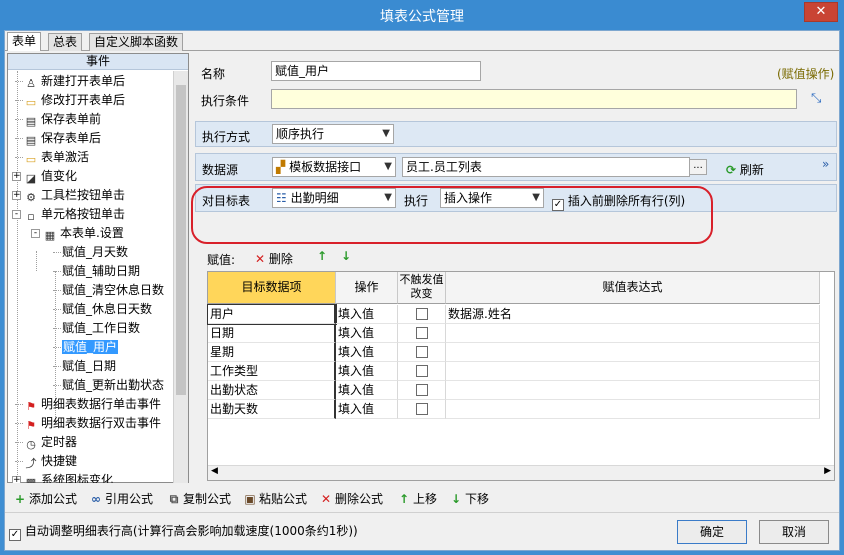 The width and height of the screenshot is (844, 555). What do you see at coordinates (181, 240) in the screenshot?
I see `tree-scrollbar-thumb` at bounding box center [181, 240].